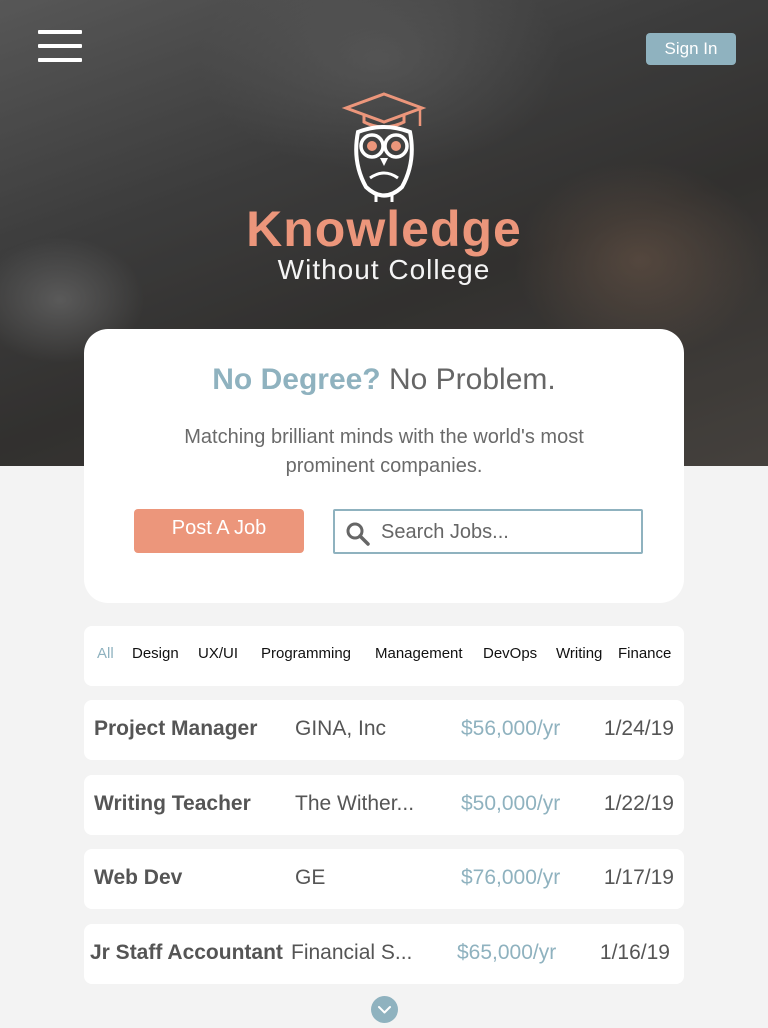 The width and height of the screenshot is (768, 1028). Describe the element at coordinates (358, 534) in the screenshot. I see `search-icon` at that location.